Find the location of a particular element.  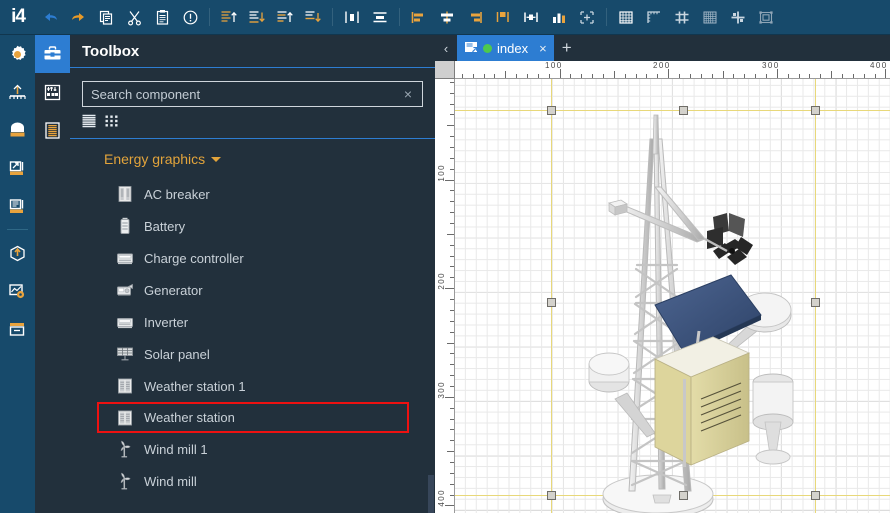

snap-guides-icon is located at coordinates (738, 17).